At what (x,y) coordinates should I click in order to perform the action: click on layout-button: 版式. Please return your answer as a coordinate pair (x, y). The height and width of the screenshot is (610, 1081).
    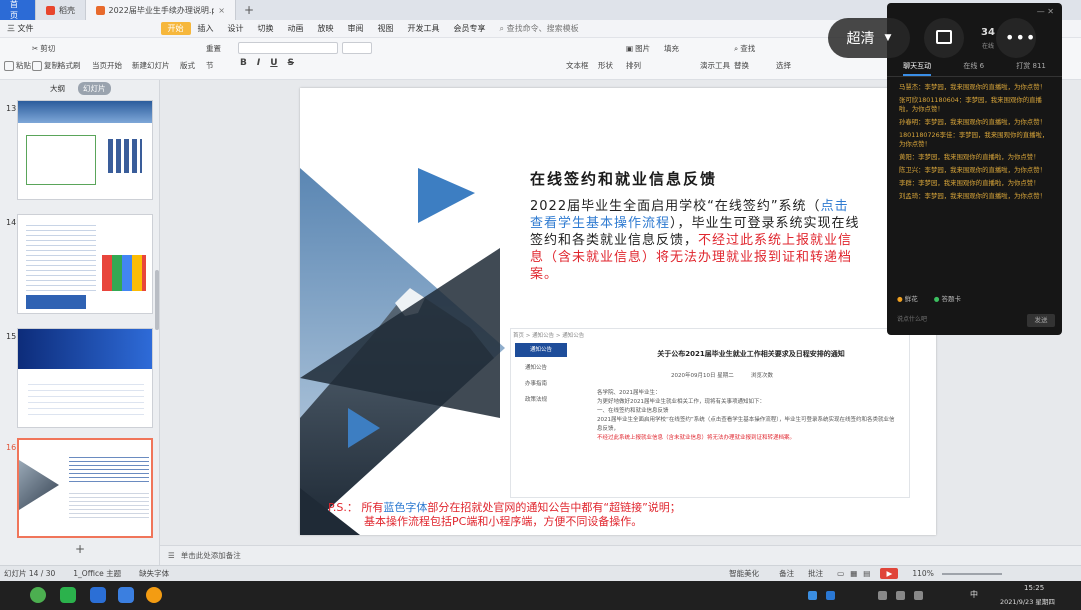
    Looking at the image, I should click on (187, 65).